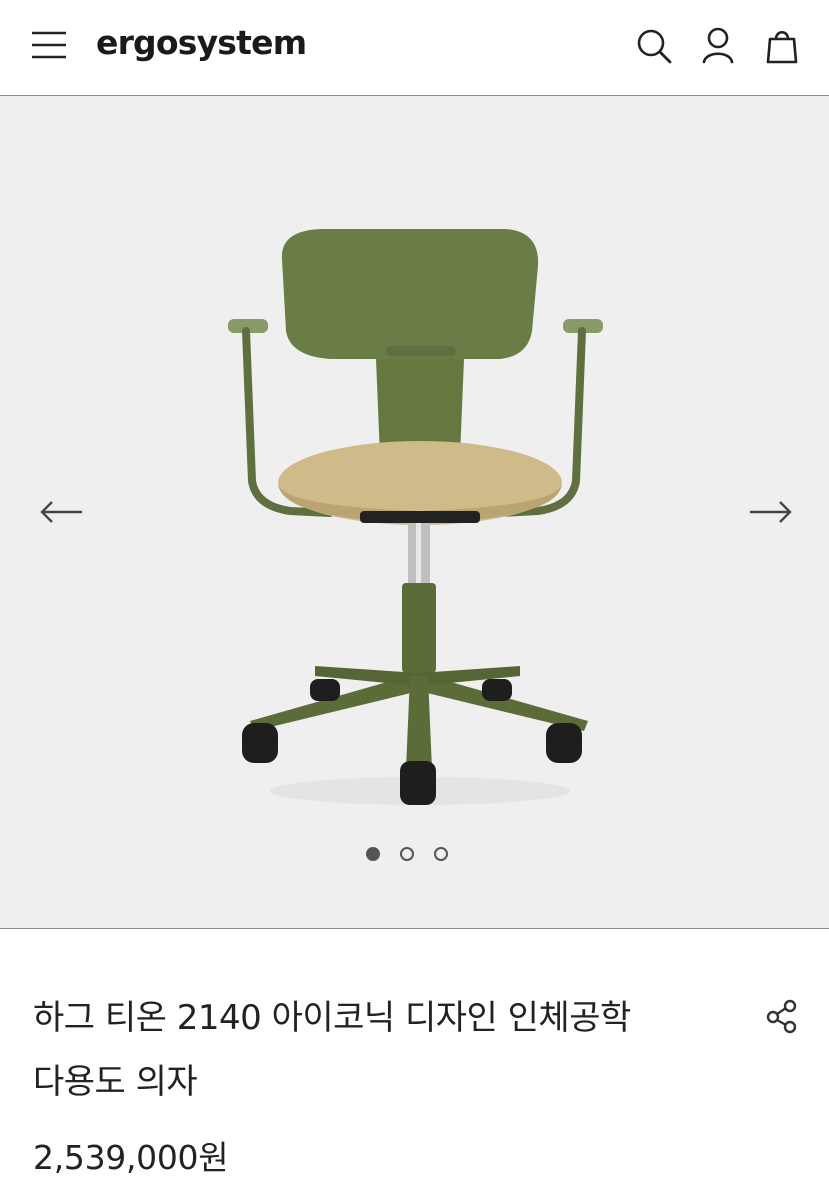 This screenshot has height=1200, width=829. Describe the element at coordinates (654, 46) in the screenshot. I see `search-icon` at that location.